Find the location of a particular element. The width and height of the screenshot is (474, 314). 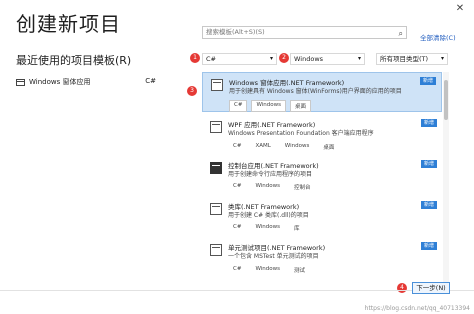

recent-templates-heading: 最近使用的项目模板(R) is located at coordinates (74, 60).